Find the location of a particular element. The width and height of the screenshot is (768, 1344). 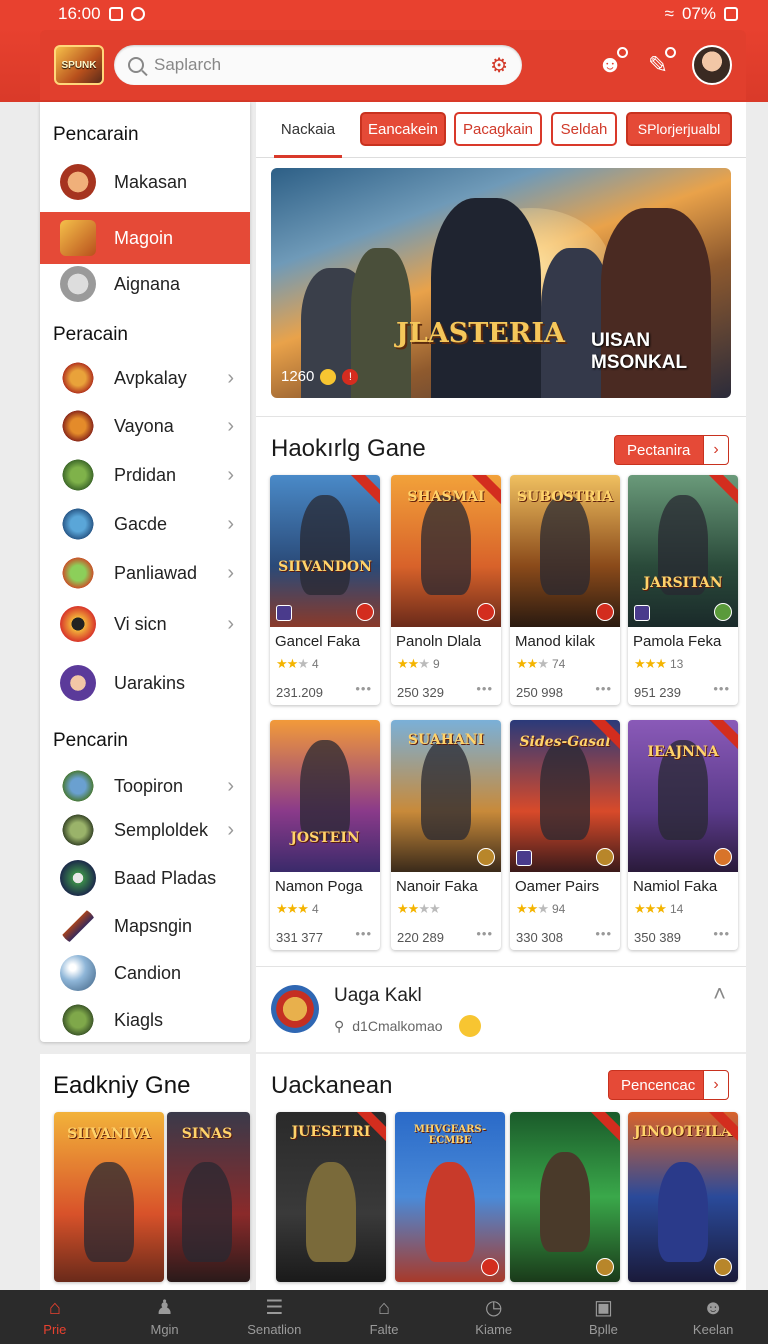

hero-banner: JLASTERIA UISAN MSONKAL 1260 ! is located at coordinates (501, 283).